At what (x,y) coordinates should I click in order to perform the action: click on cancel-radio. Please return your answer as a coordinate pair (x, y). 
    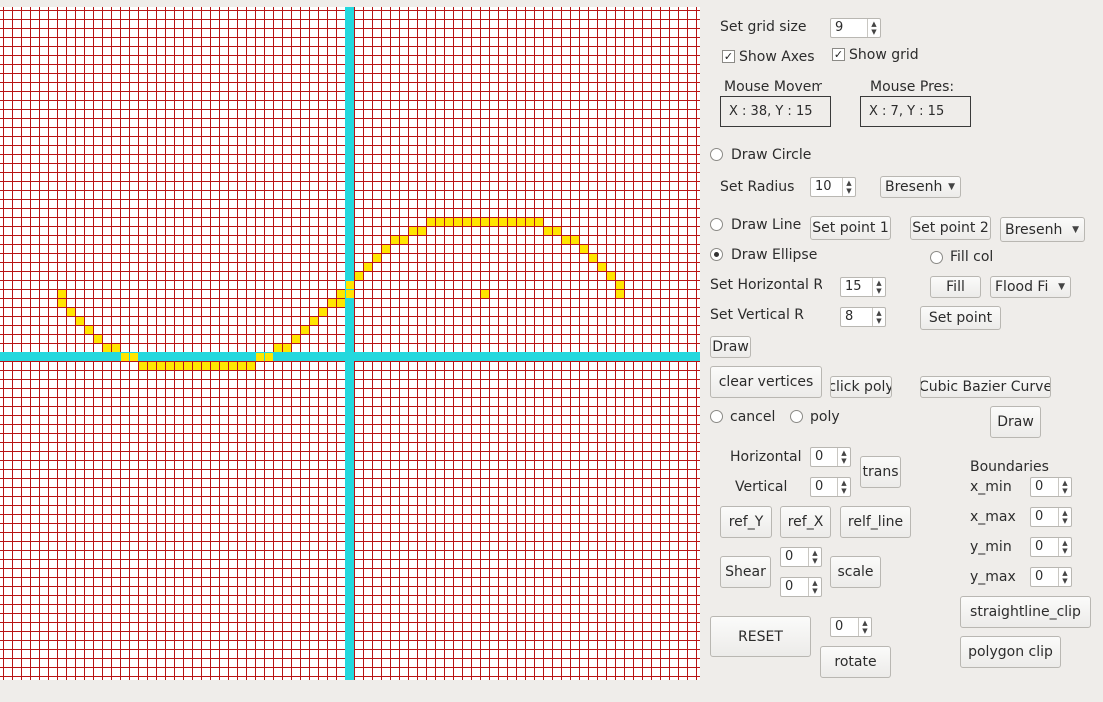
    Looking at the image, I should click on (716, 416).